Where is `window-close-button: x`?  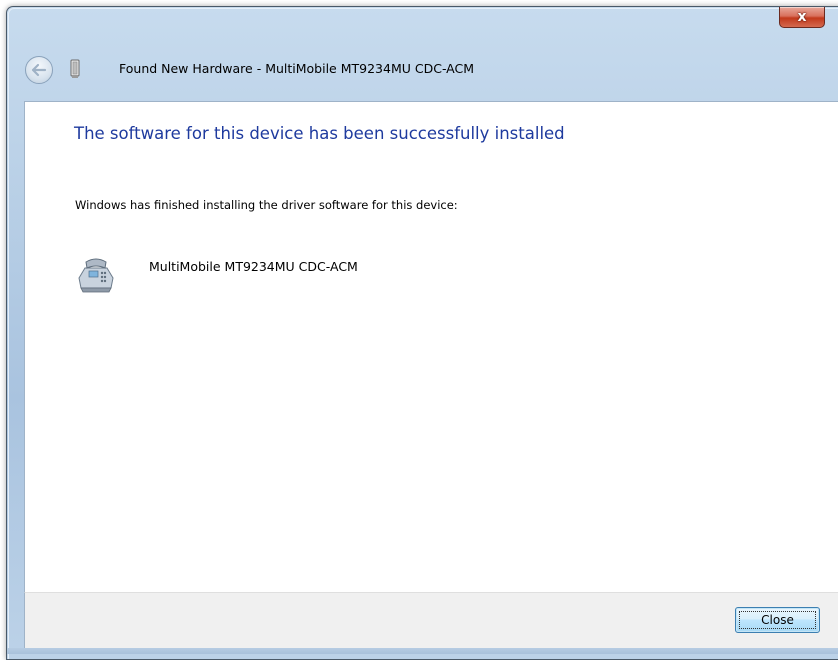 window-close-button: x is located at coordinates (802, 17).